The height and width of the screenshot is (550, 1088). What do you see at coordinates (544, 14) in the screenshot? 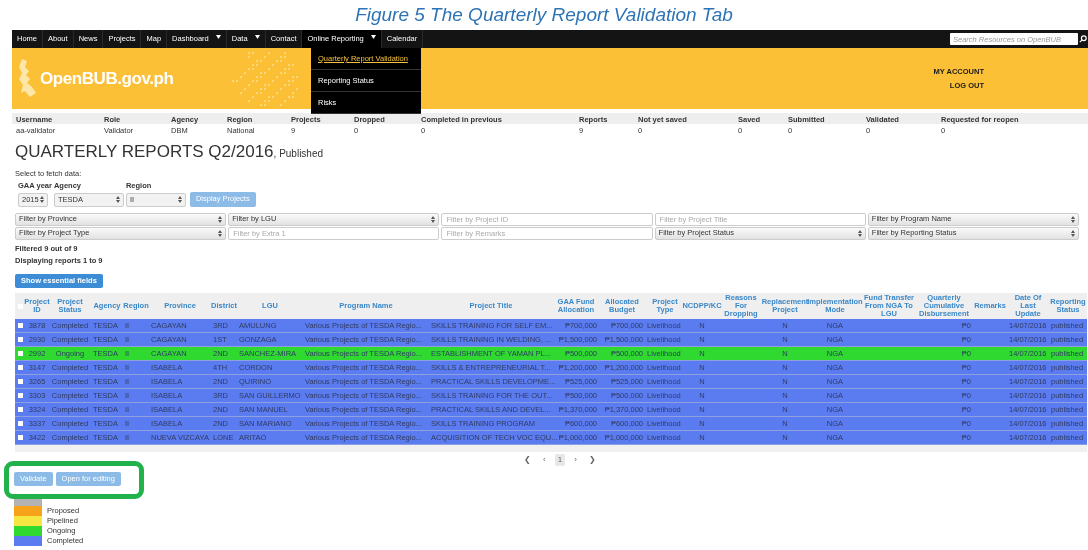
I see `figure-caption: Figure 5 The Quarterly Report Validation Tab` at bounding box center [544, 14].